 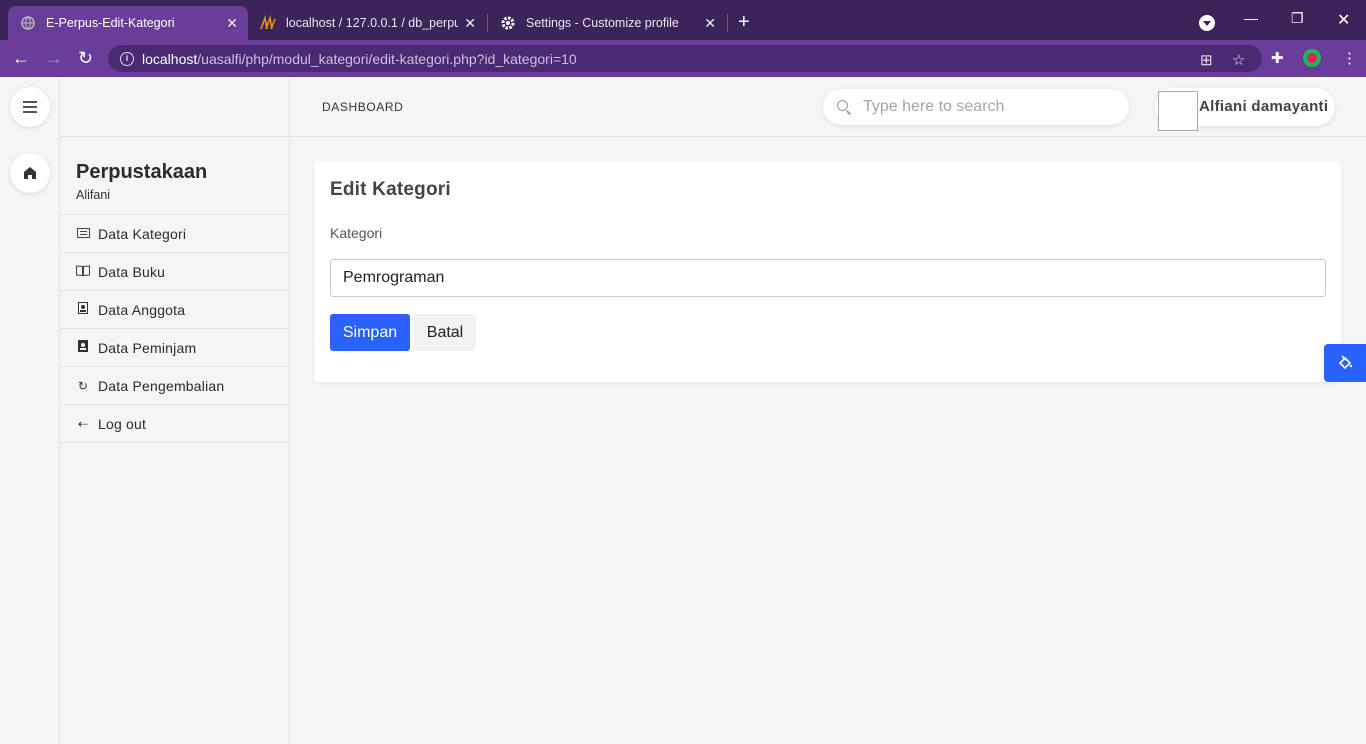 I want to click on sidebar-item-data-buku: Data Buku, so click(x=175, y=272).